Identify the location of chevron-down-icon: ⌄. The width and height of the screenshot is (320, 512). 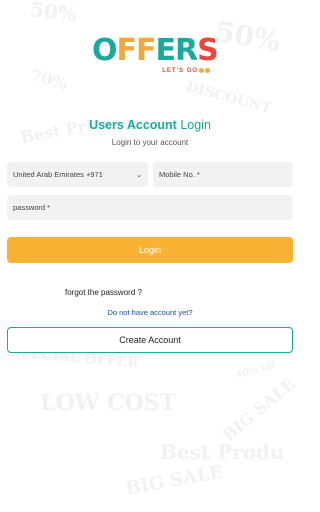
(139, 175).